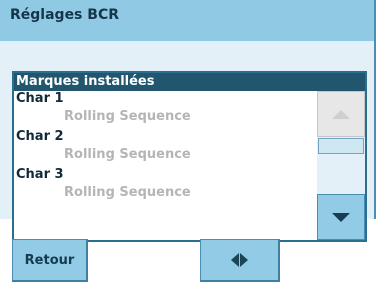 Image resolution: width=376 pixels, height=284 pixels. What do you see at coordinates (188, 20) in the screenshot?
I see `title-bar: Réglages BCR` at bounding box center [188, 20].